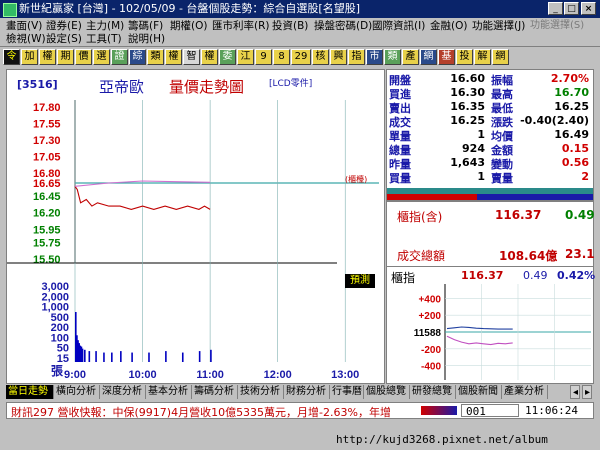 The height and width of the screenshot is (450, 600). What do you see at coordinates (433, 392) in the screenshot?
I see `tab-rnd: 研發總覽` at bounding box center [433, 392].